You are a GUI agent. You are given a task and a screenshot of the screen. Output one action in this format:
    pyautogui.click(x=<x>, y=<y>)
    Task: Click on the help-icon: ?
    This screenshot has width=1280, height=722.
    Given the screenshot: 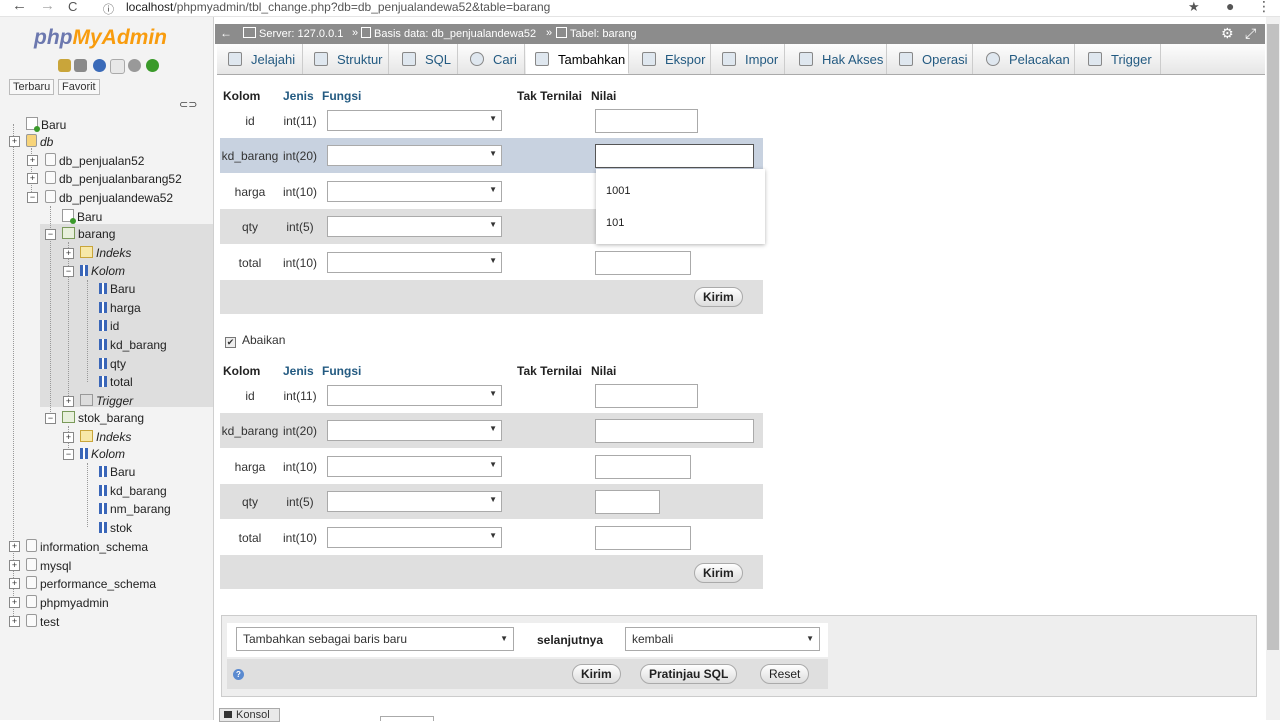 What is the action you would take?
    pyautogui.click(x=238, y=674)
    